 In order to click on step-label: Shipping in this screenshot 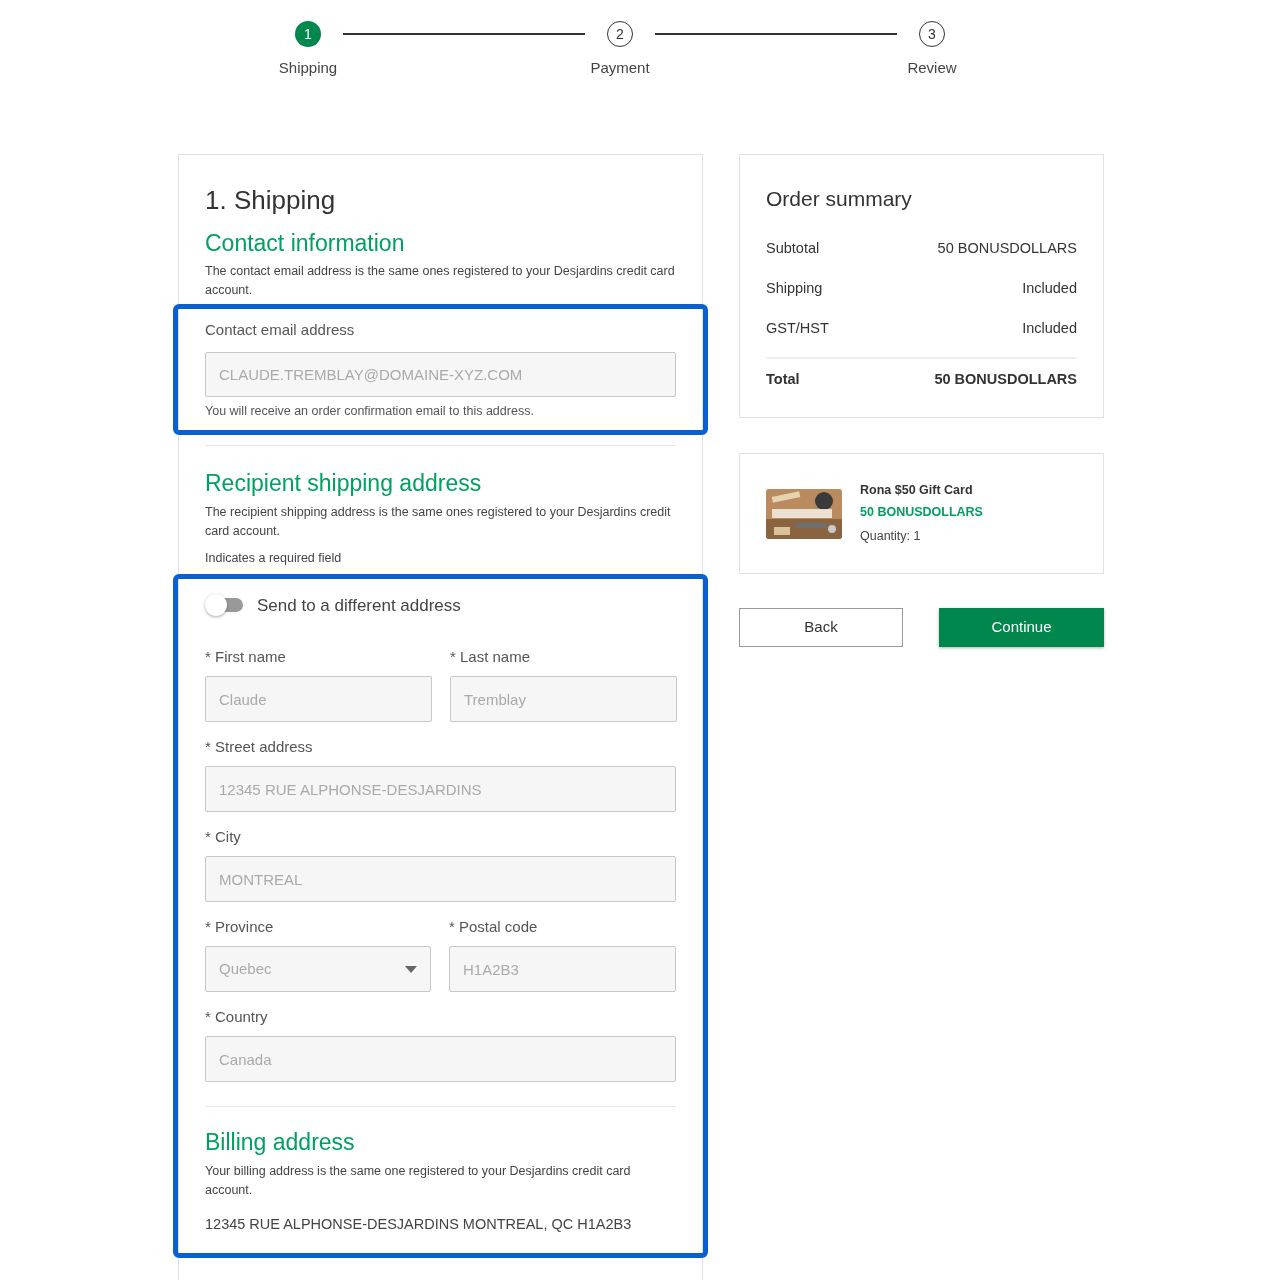, I will do `click(308, 68)`.